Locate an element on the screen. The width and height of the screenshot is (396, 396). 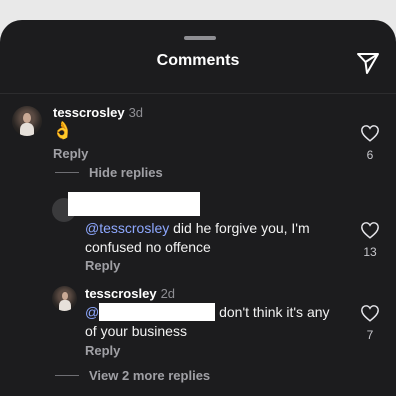
send-icon is located at coordinates (368, 63).